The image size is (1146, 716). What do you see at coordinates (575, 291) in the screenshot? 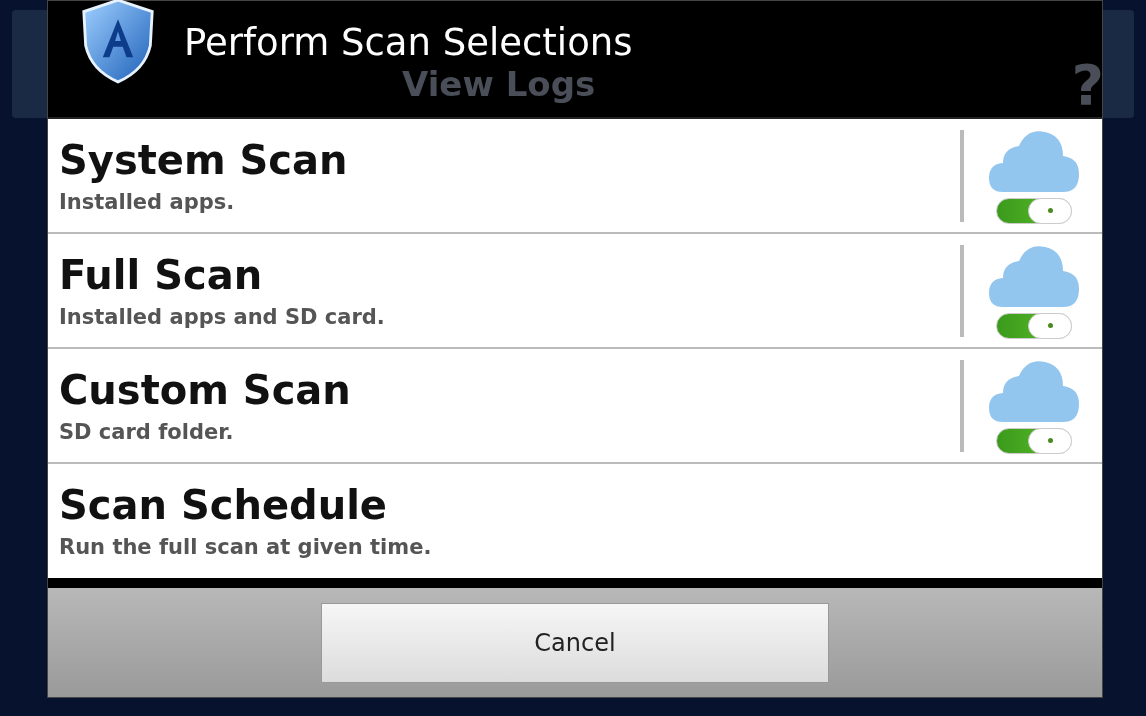
I see `scan-option: Full Scan Installed apps and SD card.` at bounding box center [575, 291].